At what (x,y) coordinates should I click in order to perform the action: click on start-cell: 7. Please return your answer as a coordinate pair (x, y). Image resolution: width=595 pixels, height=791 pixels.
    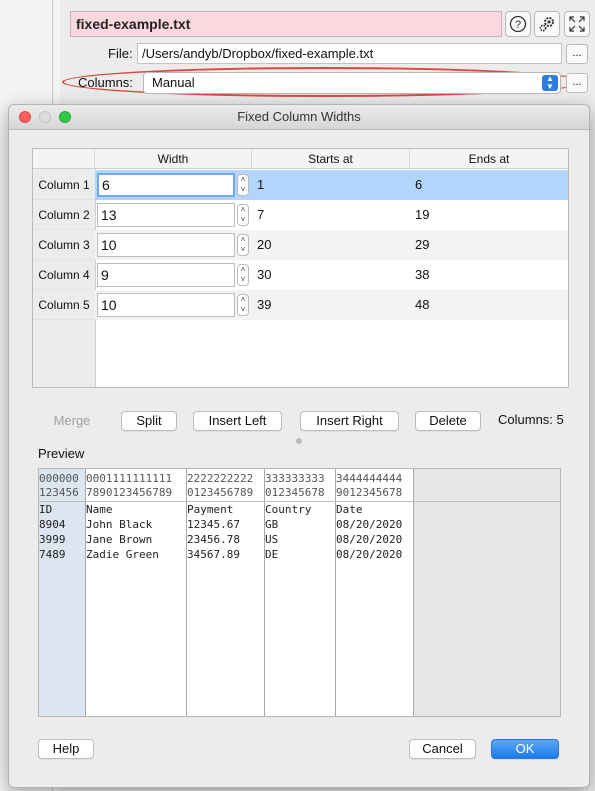
    Looking at the image, I should click on (261, 214).